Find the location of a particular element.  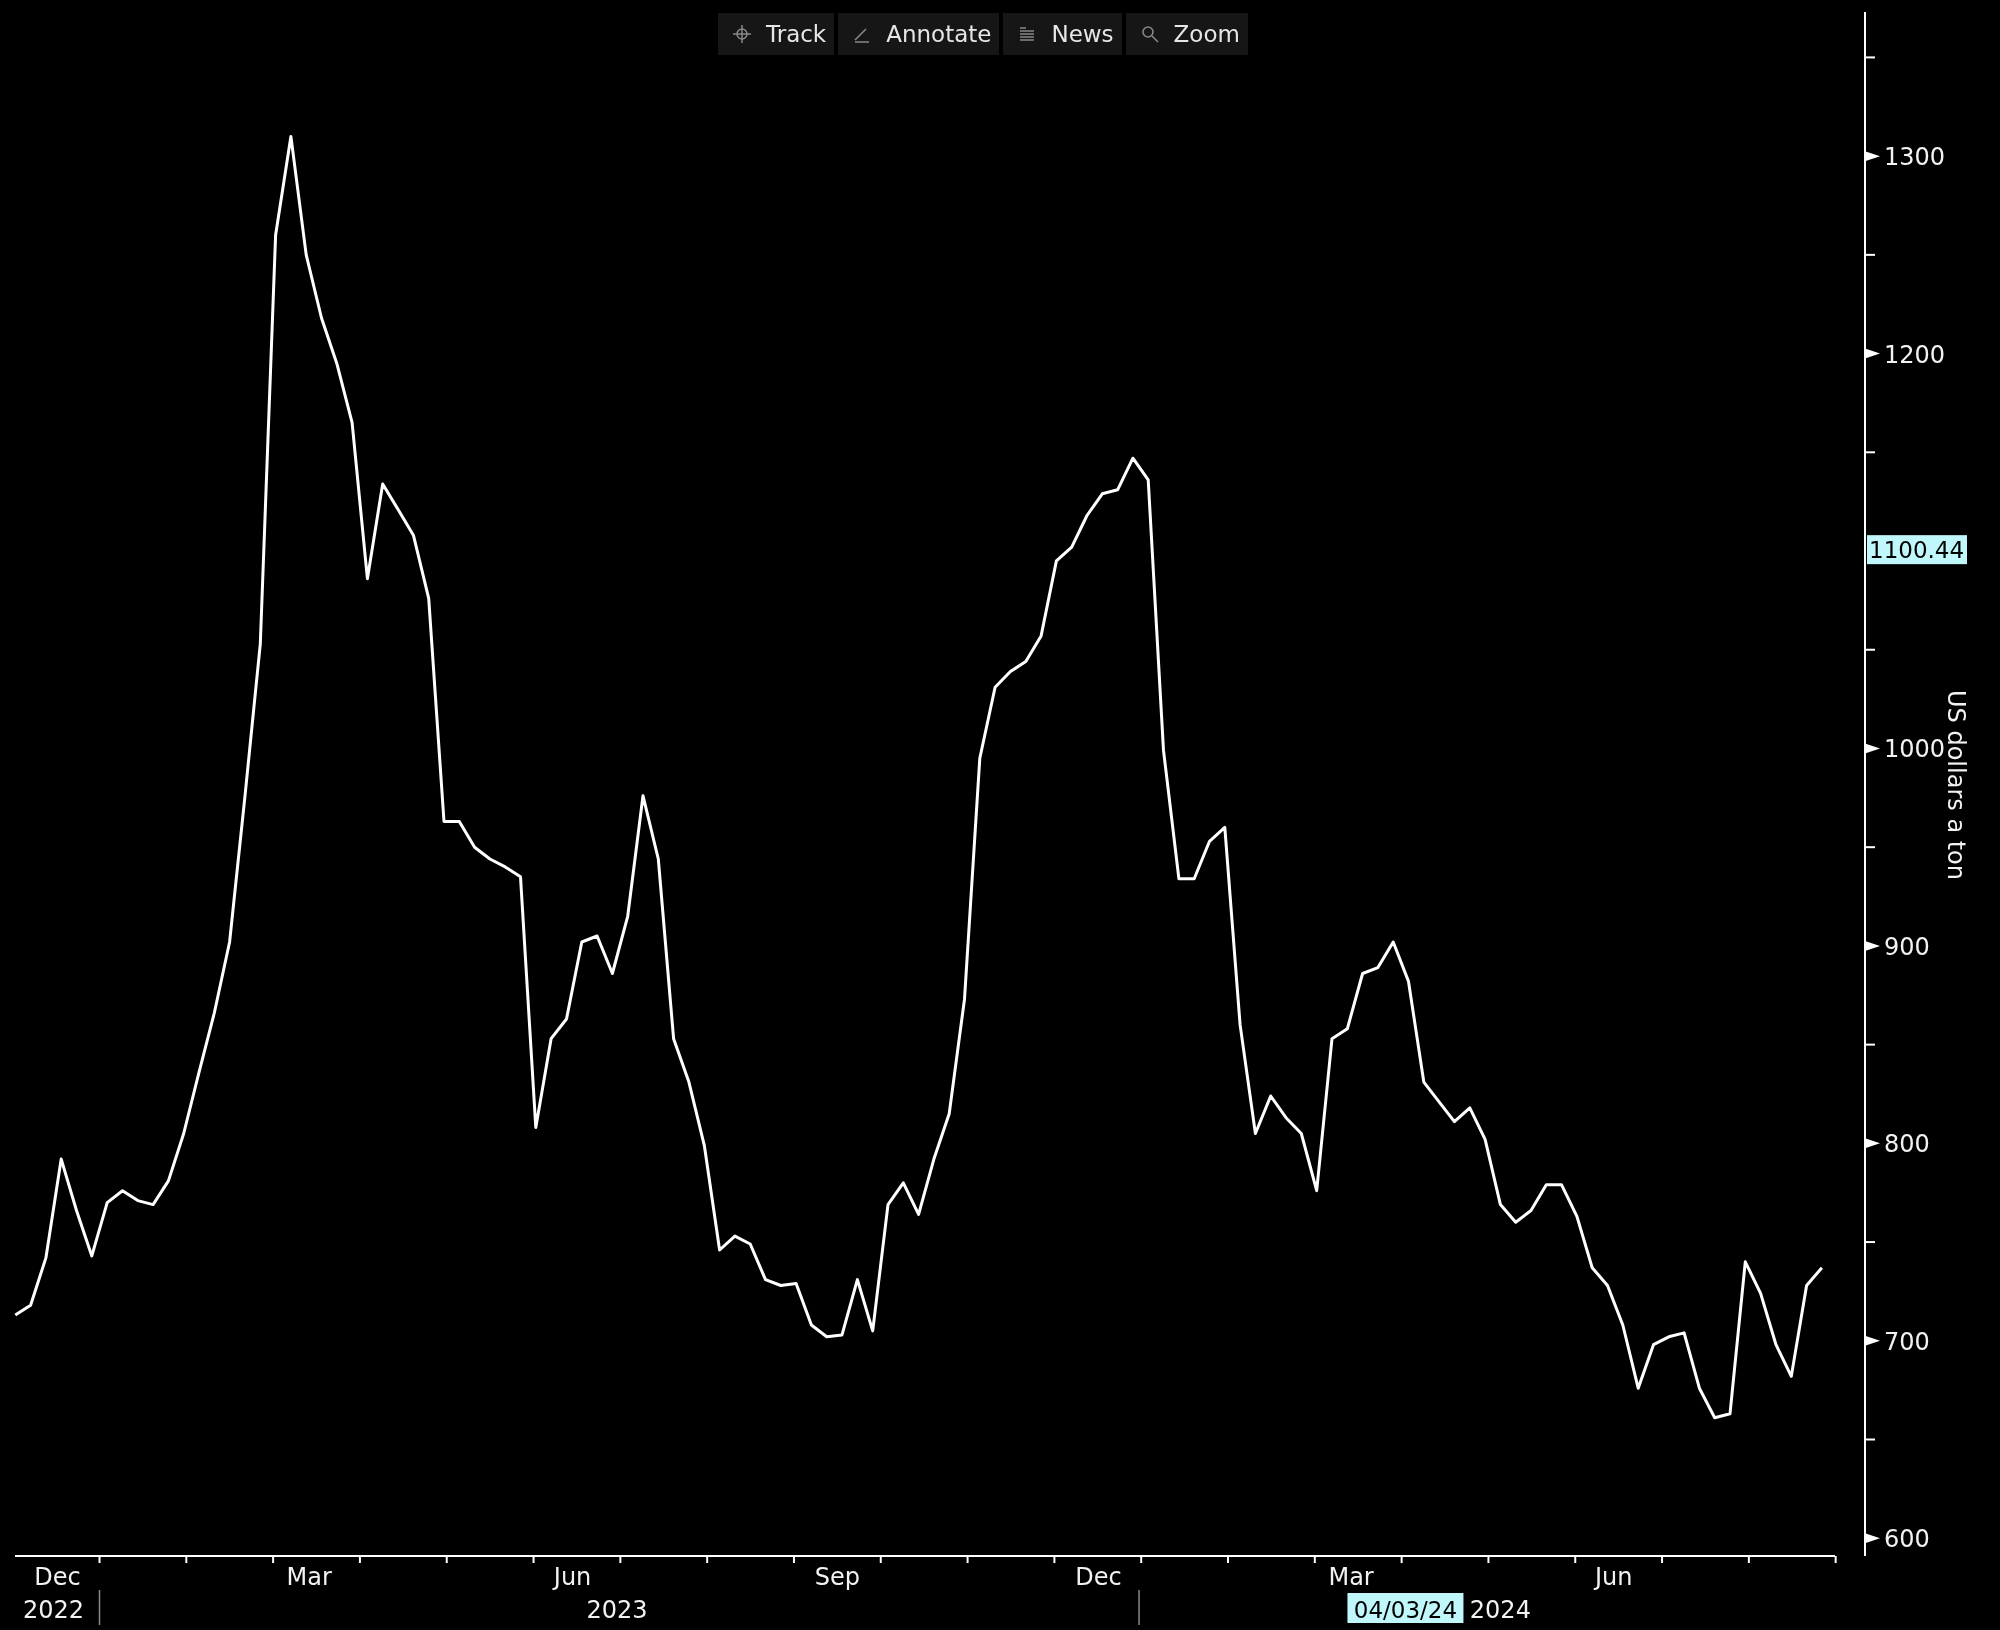

year-label: 2022 is located at coordinates (54, 1610).